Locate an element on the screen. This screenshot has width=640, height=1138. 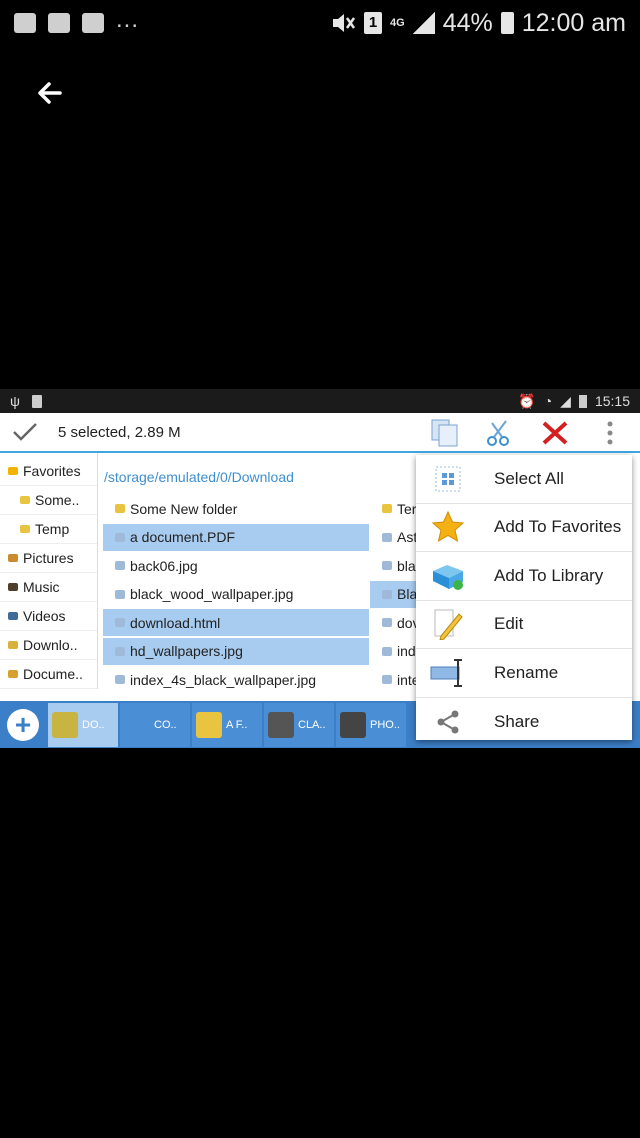
file-row: index_4s_black_wallpaper.jpg is located at coordinates (236, 679).